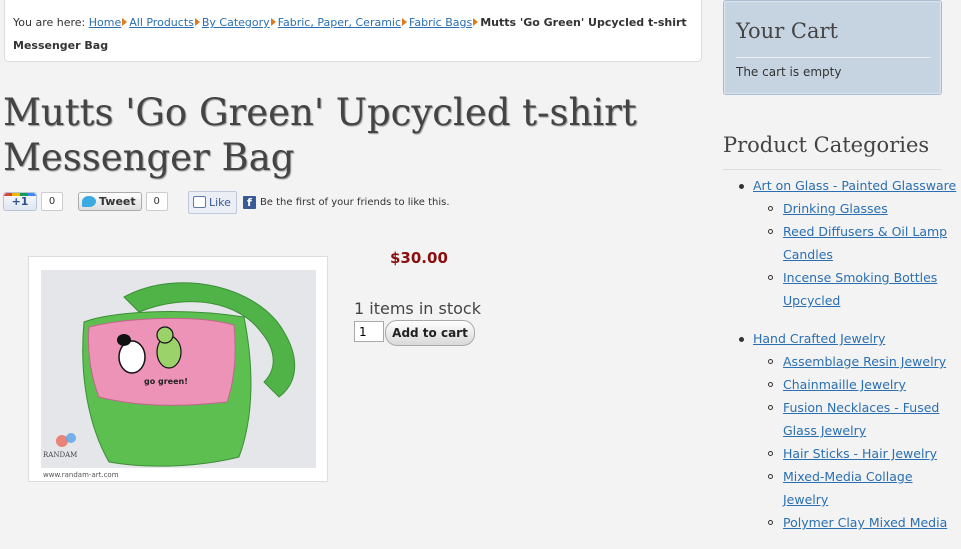 The width and height of the screenshot is (961, 549). I want to click on breadcrumb-link-fabric-paper-ceramic: Fabric, Paper, Ceramic, so click(339, 22).